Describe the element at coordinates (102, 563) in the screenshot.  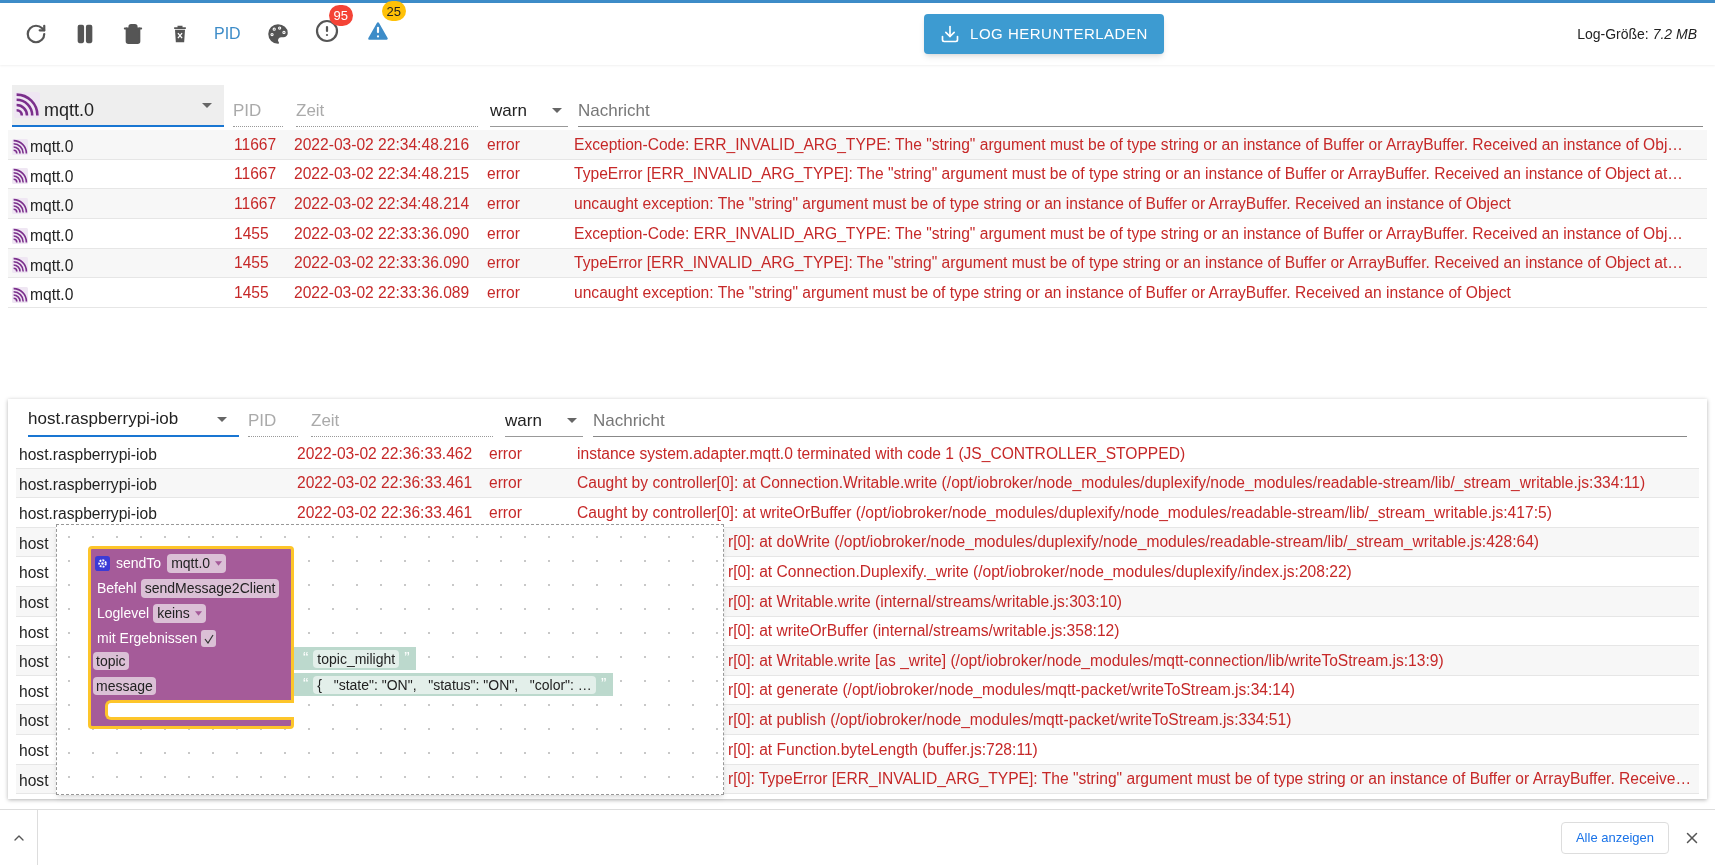
I see `settings-icon` at that location.